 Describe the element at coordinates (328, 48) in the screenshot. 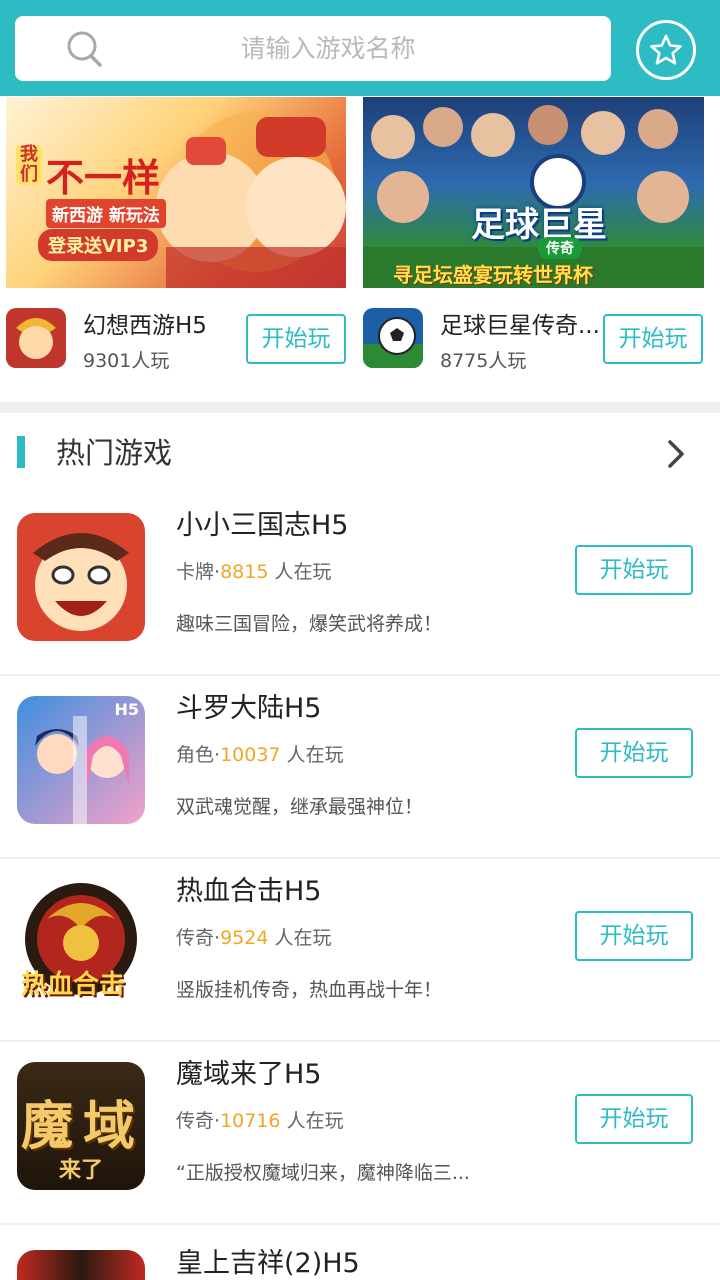

I see `search-placeholder: 请输入游戏名称` at that location.